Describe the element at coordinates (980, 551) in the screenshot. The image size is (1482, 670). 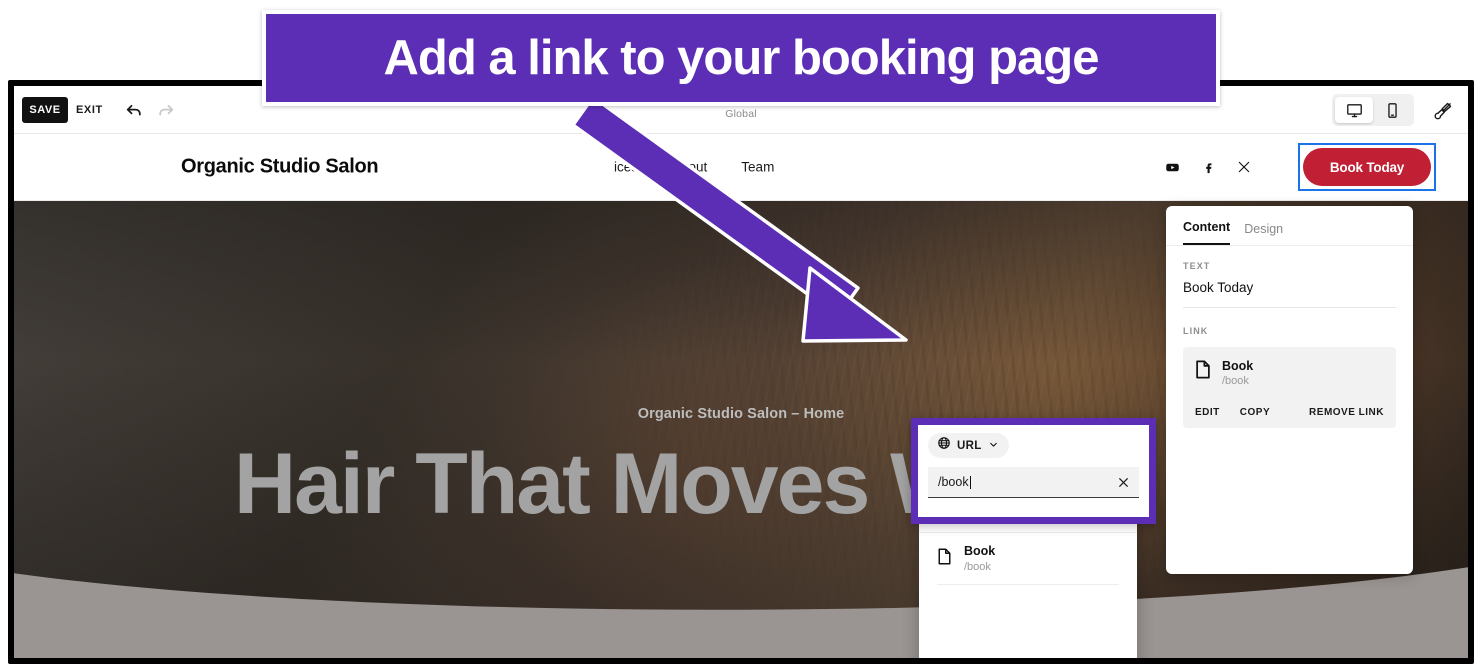
I see `list-item-title: Book` at that location.